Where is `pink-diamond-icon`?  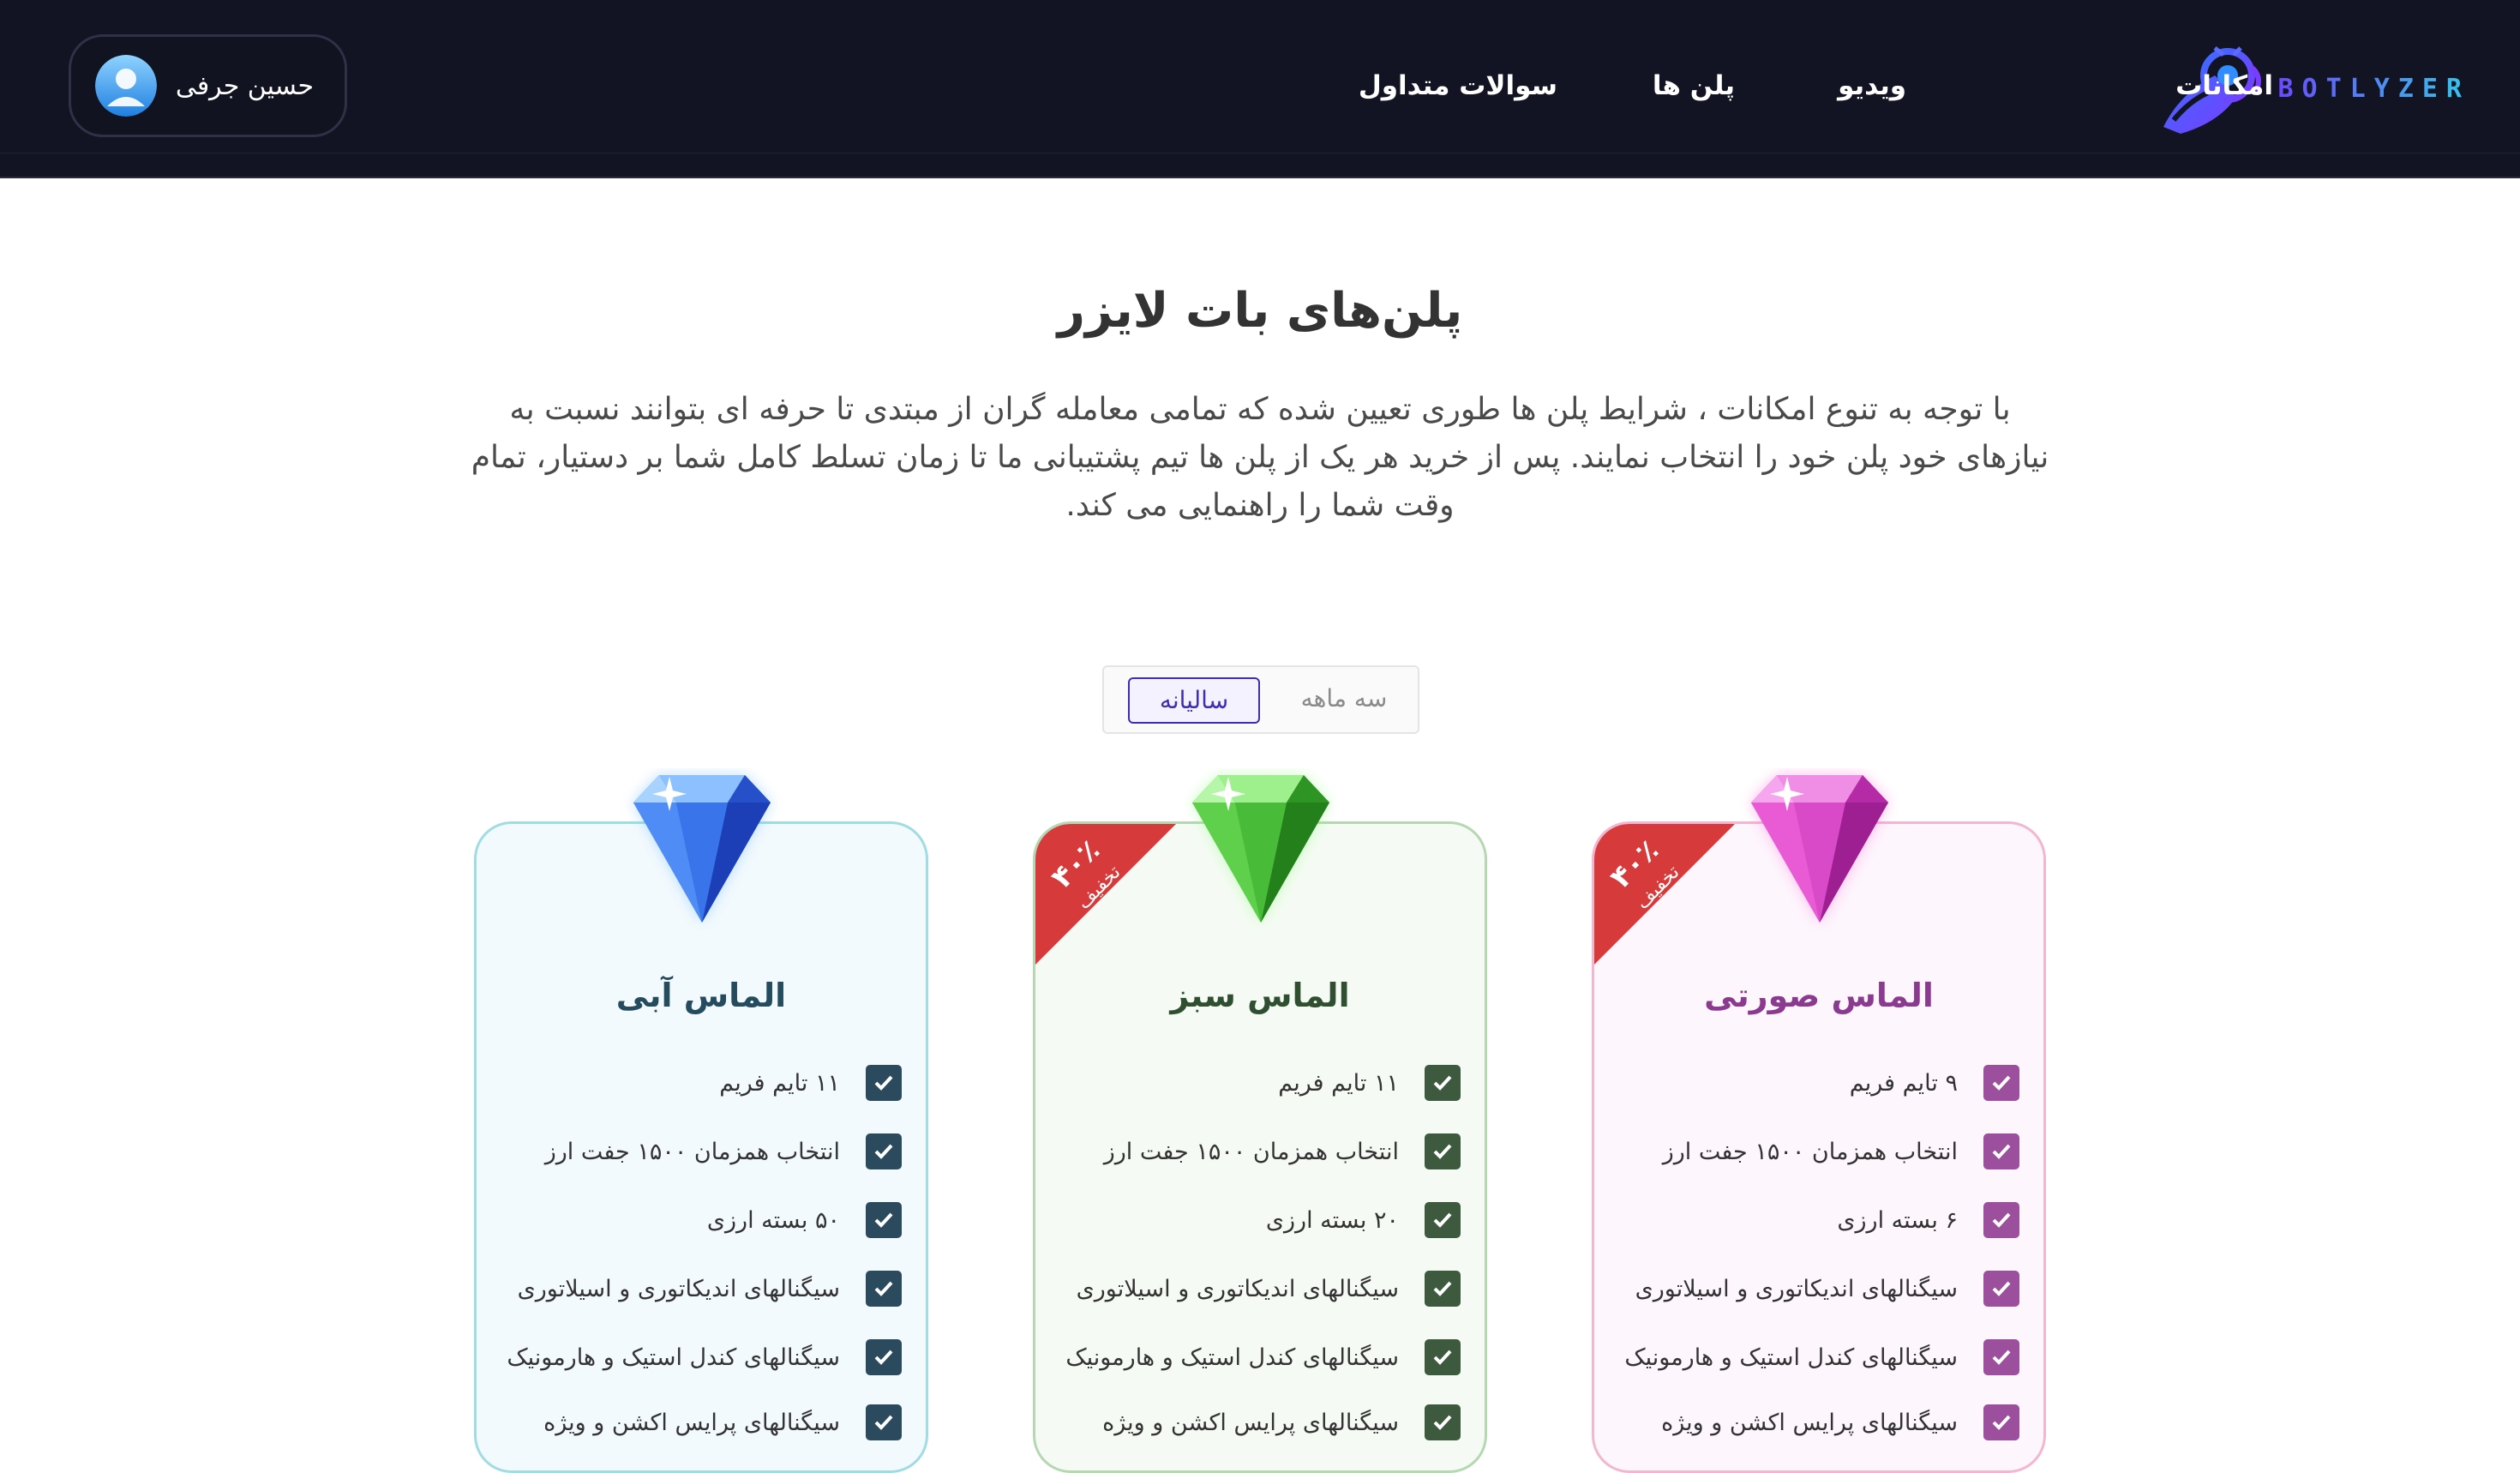
pink-diamond-icon is located at coordinates (1819, 849).